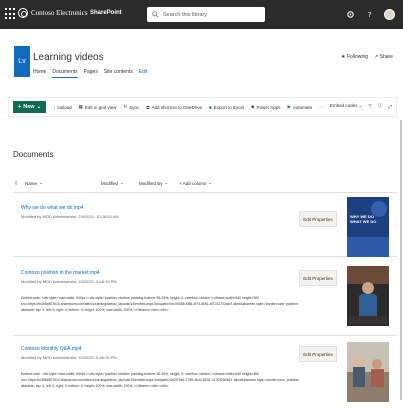 The image size is (403, 408). I want to click on grid-icon: ▦, so click(80, 106).